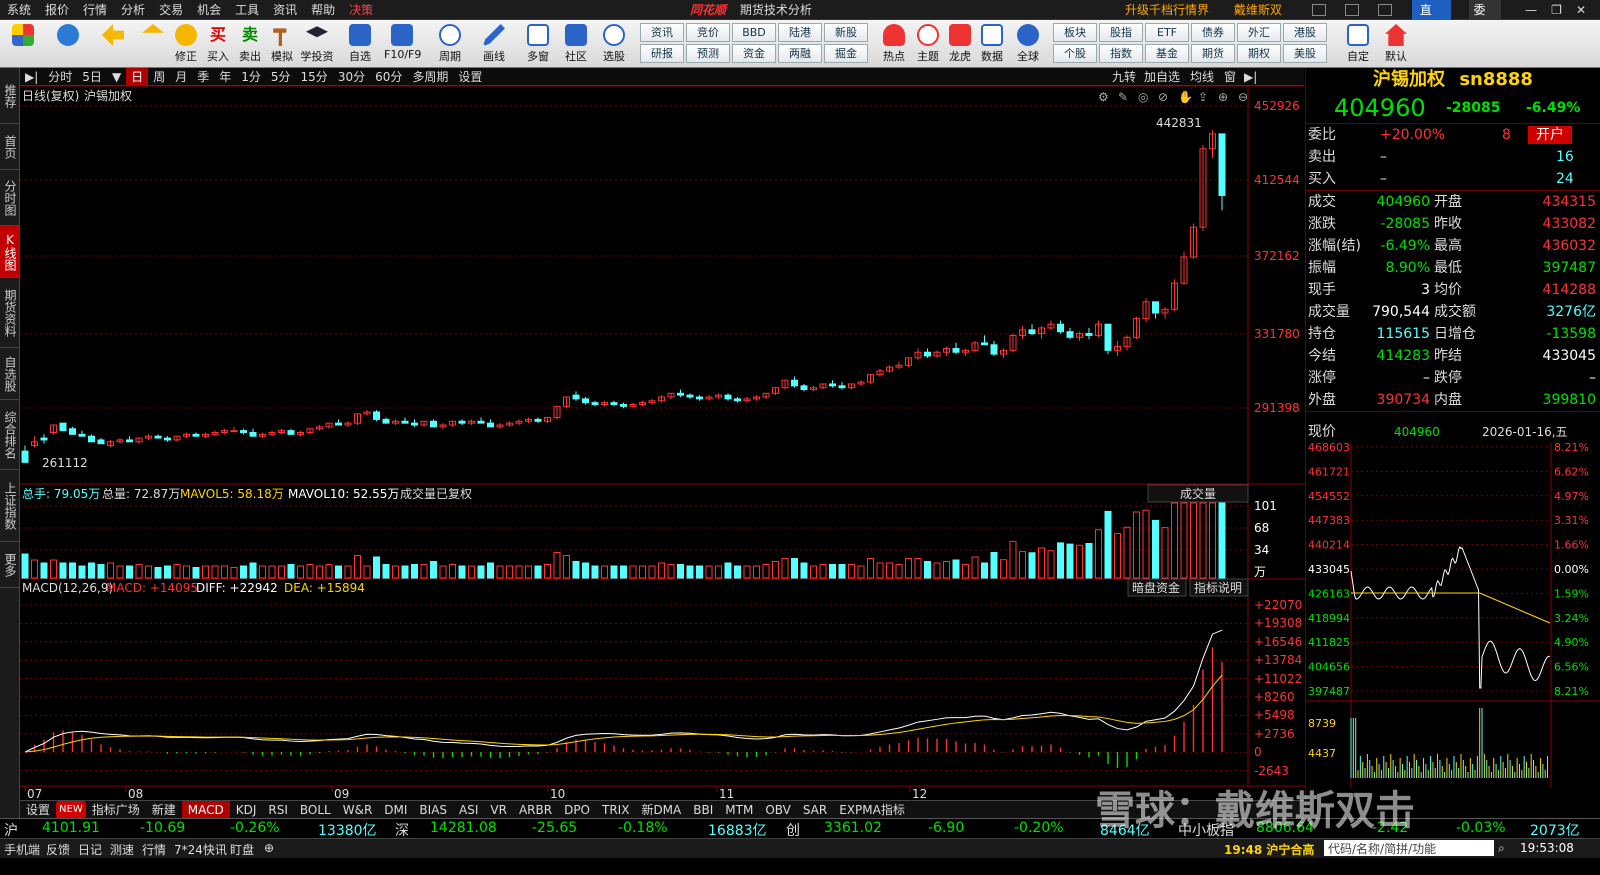 Image resolution: width=1600 pixels, height=875 pixels. Describe the element at coordinates (1162, 77) in the screenshot. I see `add-watchlist-button: 加自选` at that location.